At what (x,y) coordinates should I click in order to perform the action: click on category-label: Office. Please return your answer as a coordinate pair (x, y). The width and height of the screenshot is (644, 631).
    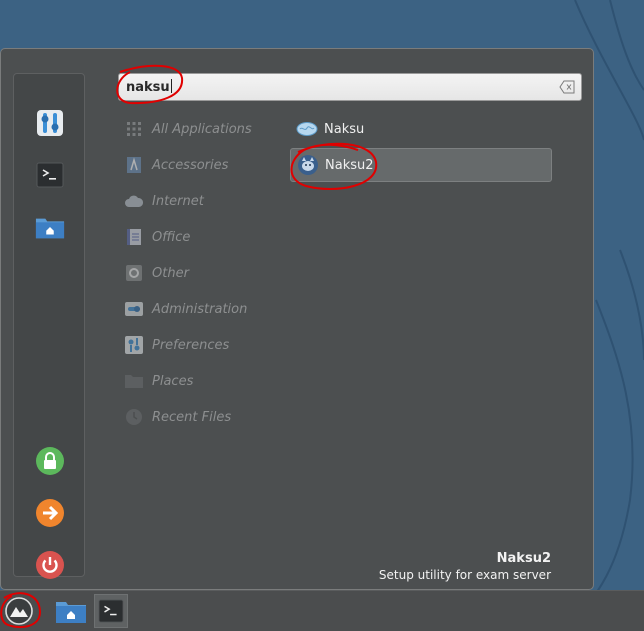
    Looking at the image, I should click on (171, 237).